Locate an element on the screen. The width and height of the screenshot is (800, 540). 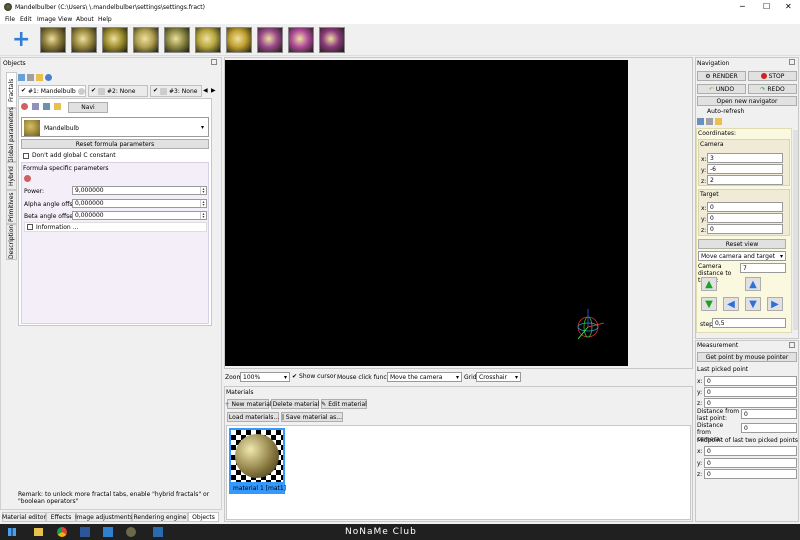
tab-objects: Objects is located at coordinates (203, 517).